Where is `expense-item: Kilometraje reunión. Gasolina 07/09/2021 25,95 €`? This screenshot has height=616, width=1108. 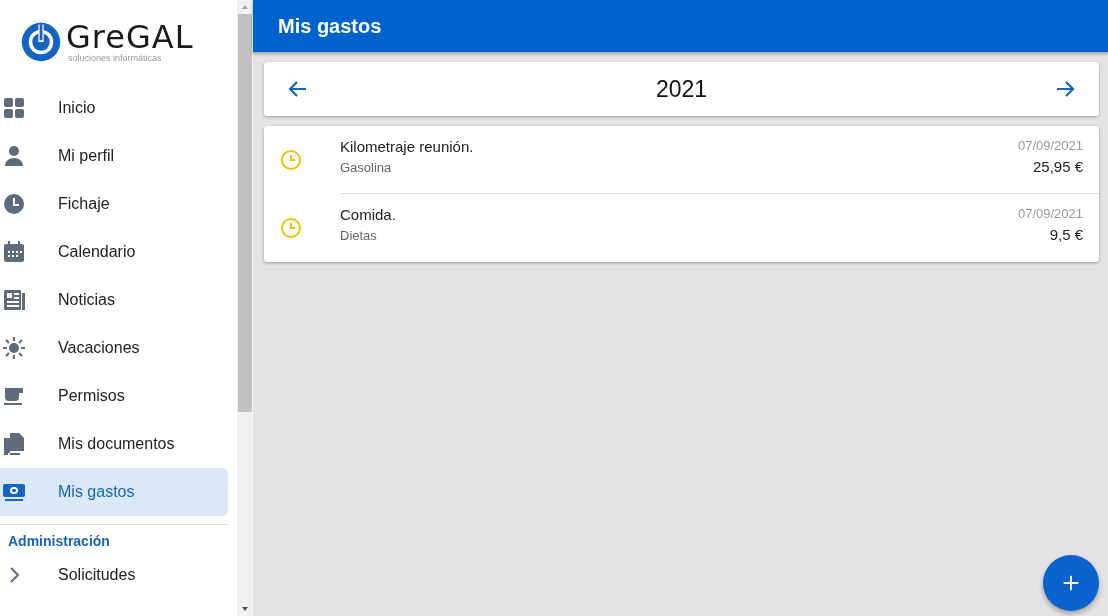 expense-item: Kilometraje reunión. Gasolina 07/09/2021 25,95 € is located at coordinates (681, 160).